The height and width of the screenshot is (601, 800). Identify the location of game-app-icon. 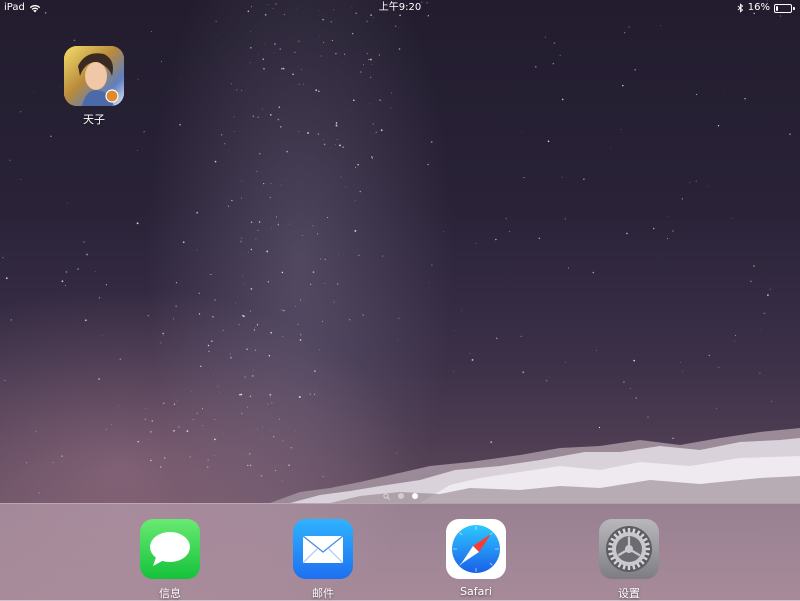
(94, 76).